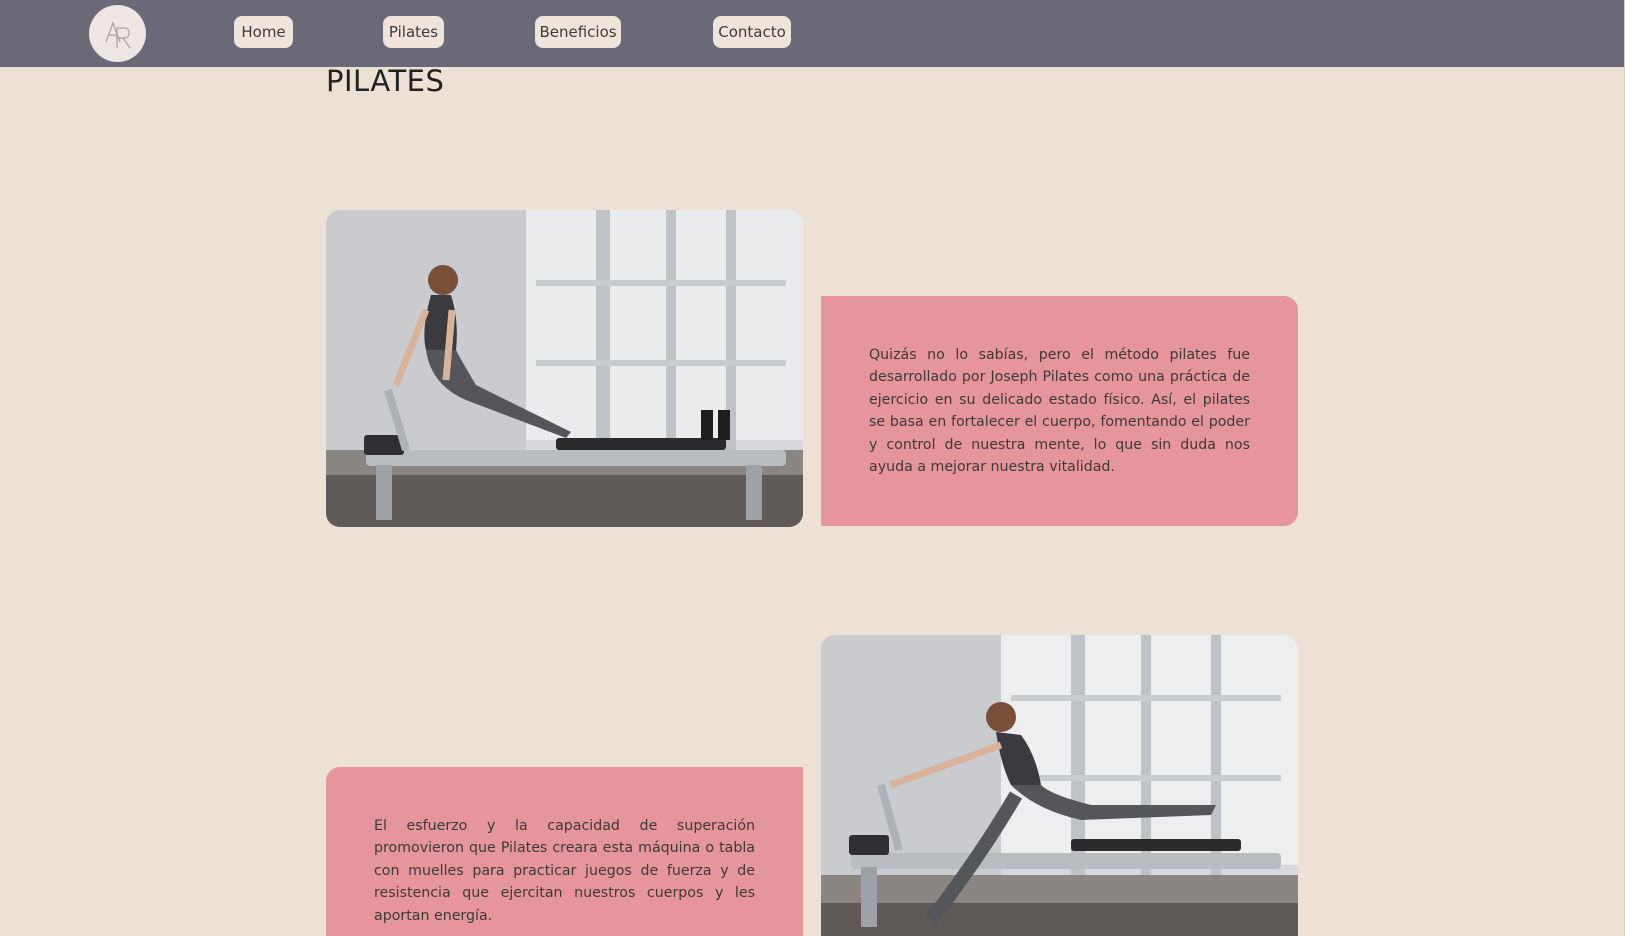  I want to click on nav-home-button: Home, so click(263, 32).